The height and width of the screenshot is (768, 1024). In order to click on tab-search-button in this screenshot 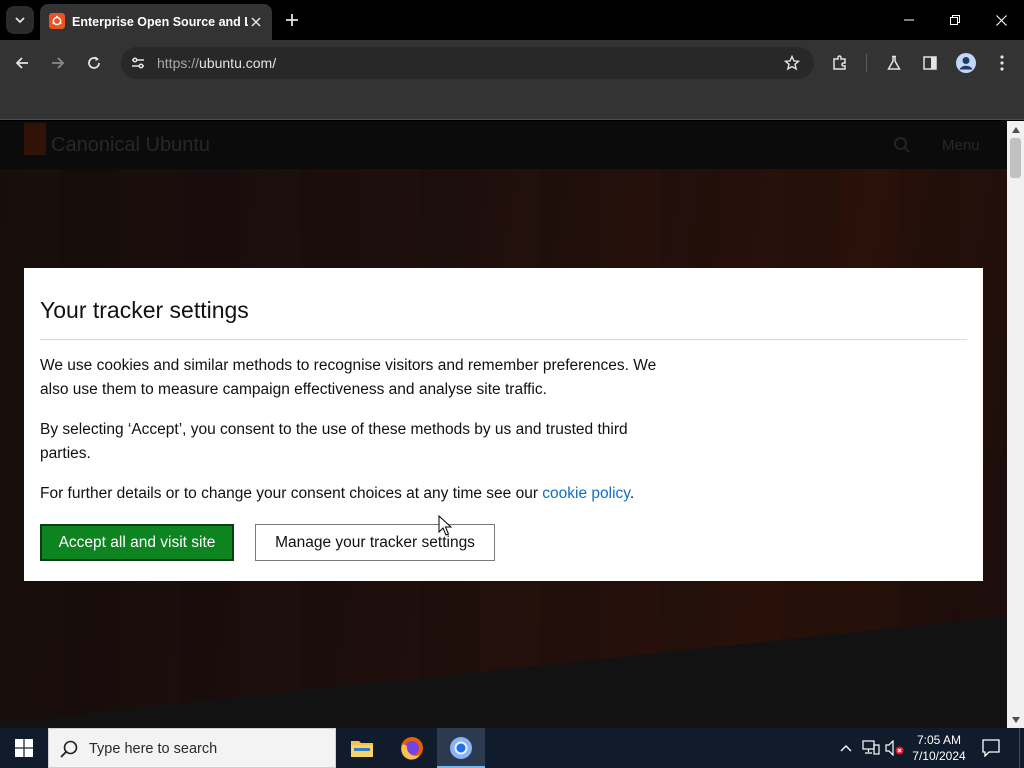, I will do `click(20, 20)`.